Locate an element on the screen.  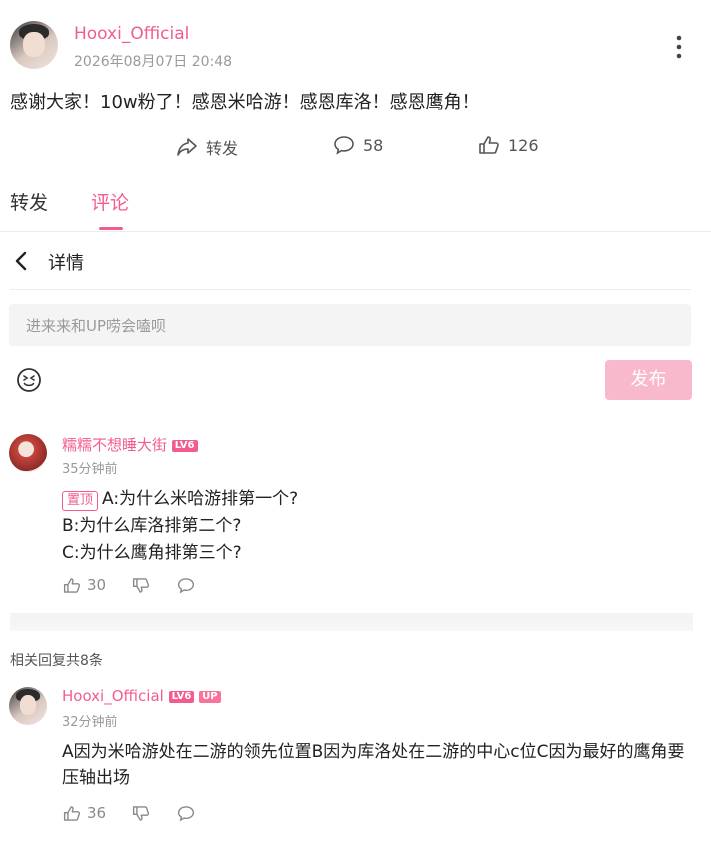
comment-count: 58 is located at coordinates (373, 145).